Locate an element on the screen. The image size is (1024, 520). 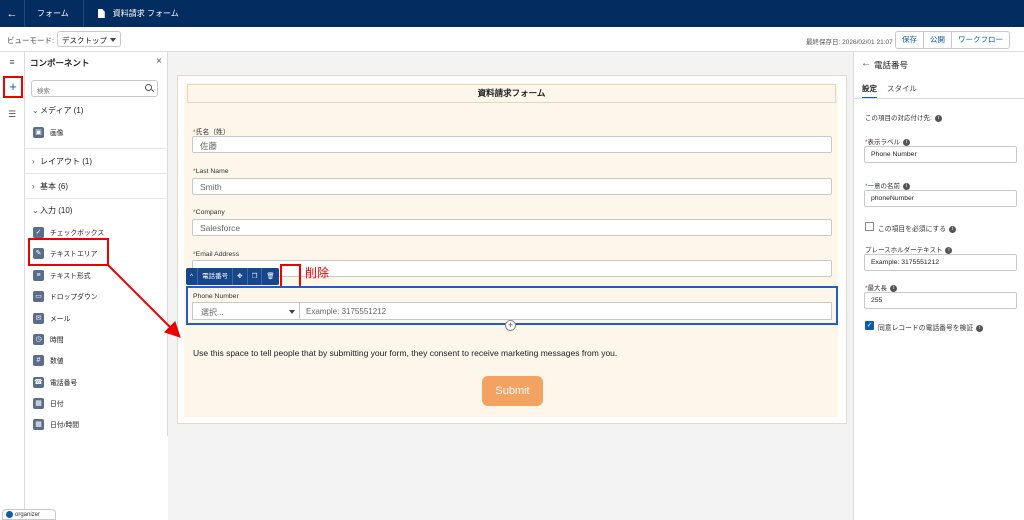
add-field-icon: + is located at coordinates (510, 325).